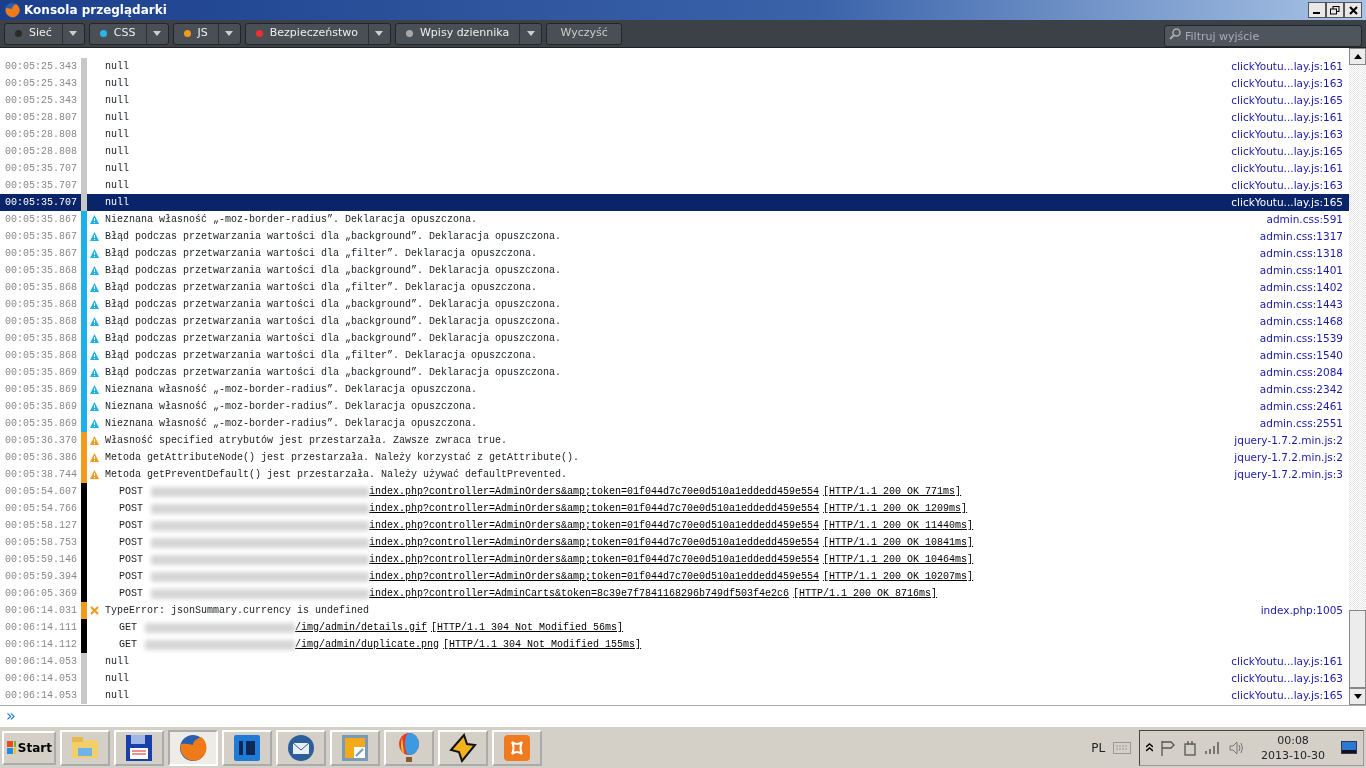  I want to click on status-link: [HTTP/1.1 200 OK 11440ms], so click(898, 525).